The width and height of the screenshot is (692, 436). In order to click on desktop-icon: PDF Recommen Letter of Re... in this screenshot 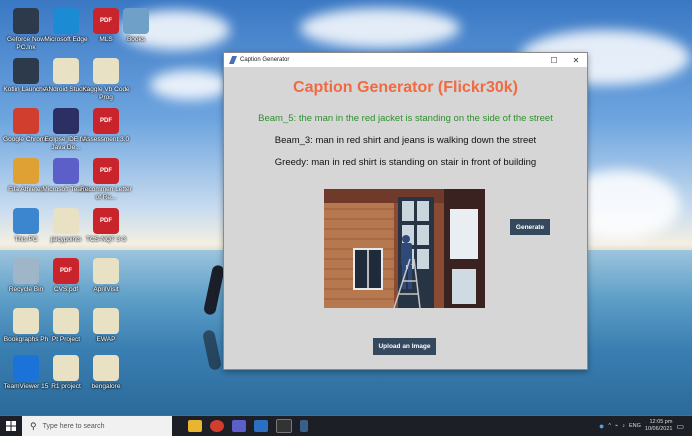, I will do `click(106, 179)`.